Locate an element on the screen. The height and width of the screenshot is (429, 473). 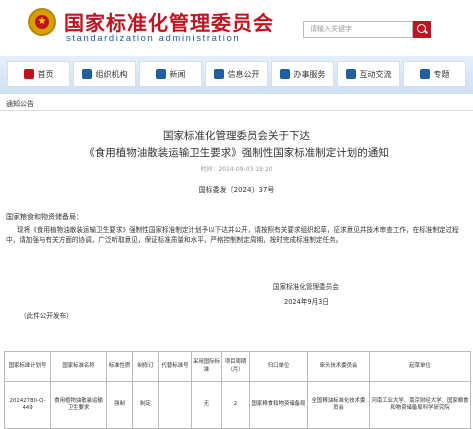
document-icon is located at coordinates (218, 74).